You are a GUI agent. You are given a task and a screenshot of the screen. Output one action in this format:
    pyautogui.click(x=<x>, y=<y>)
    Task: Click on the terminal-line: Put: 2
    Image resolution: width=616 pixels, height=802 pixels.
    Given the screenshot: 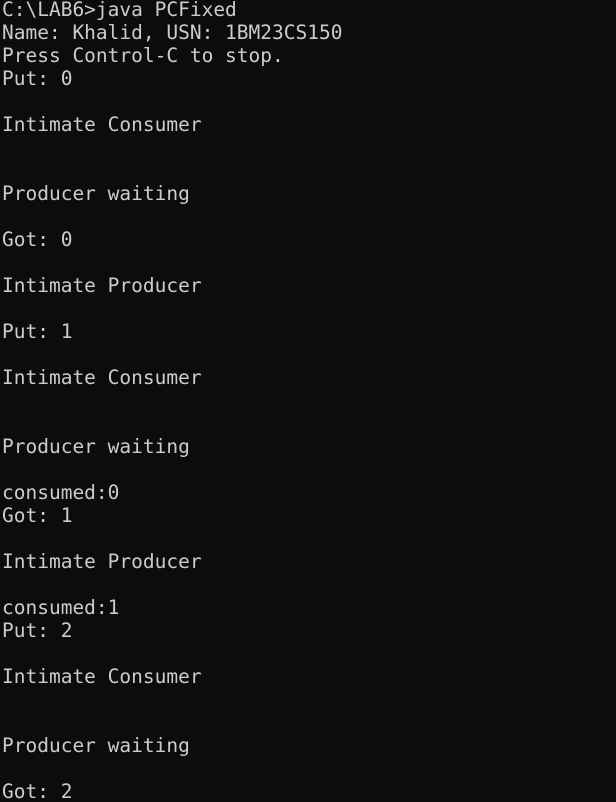 What is the action you would take?
    pyautogui.click(x=37, y=630)
    